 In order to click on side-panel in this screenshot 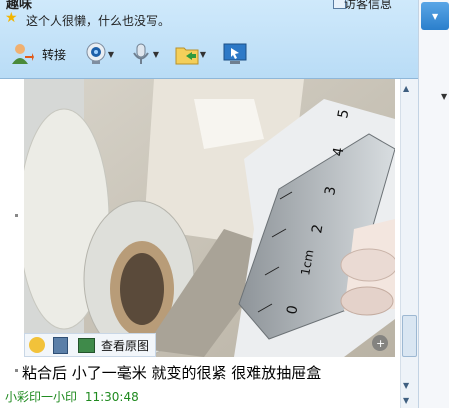, I will do `click(433, 204)`.